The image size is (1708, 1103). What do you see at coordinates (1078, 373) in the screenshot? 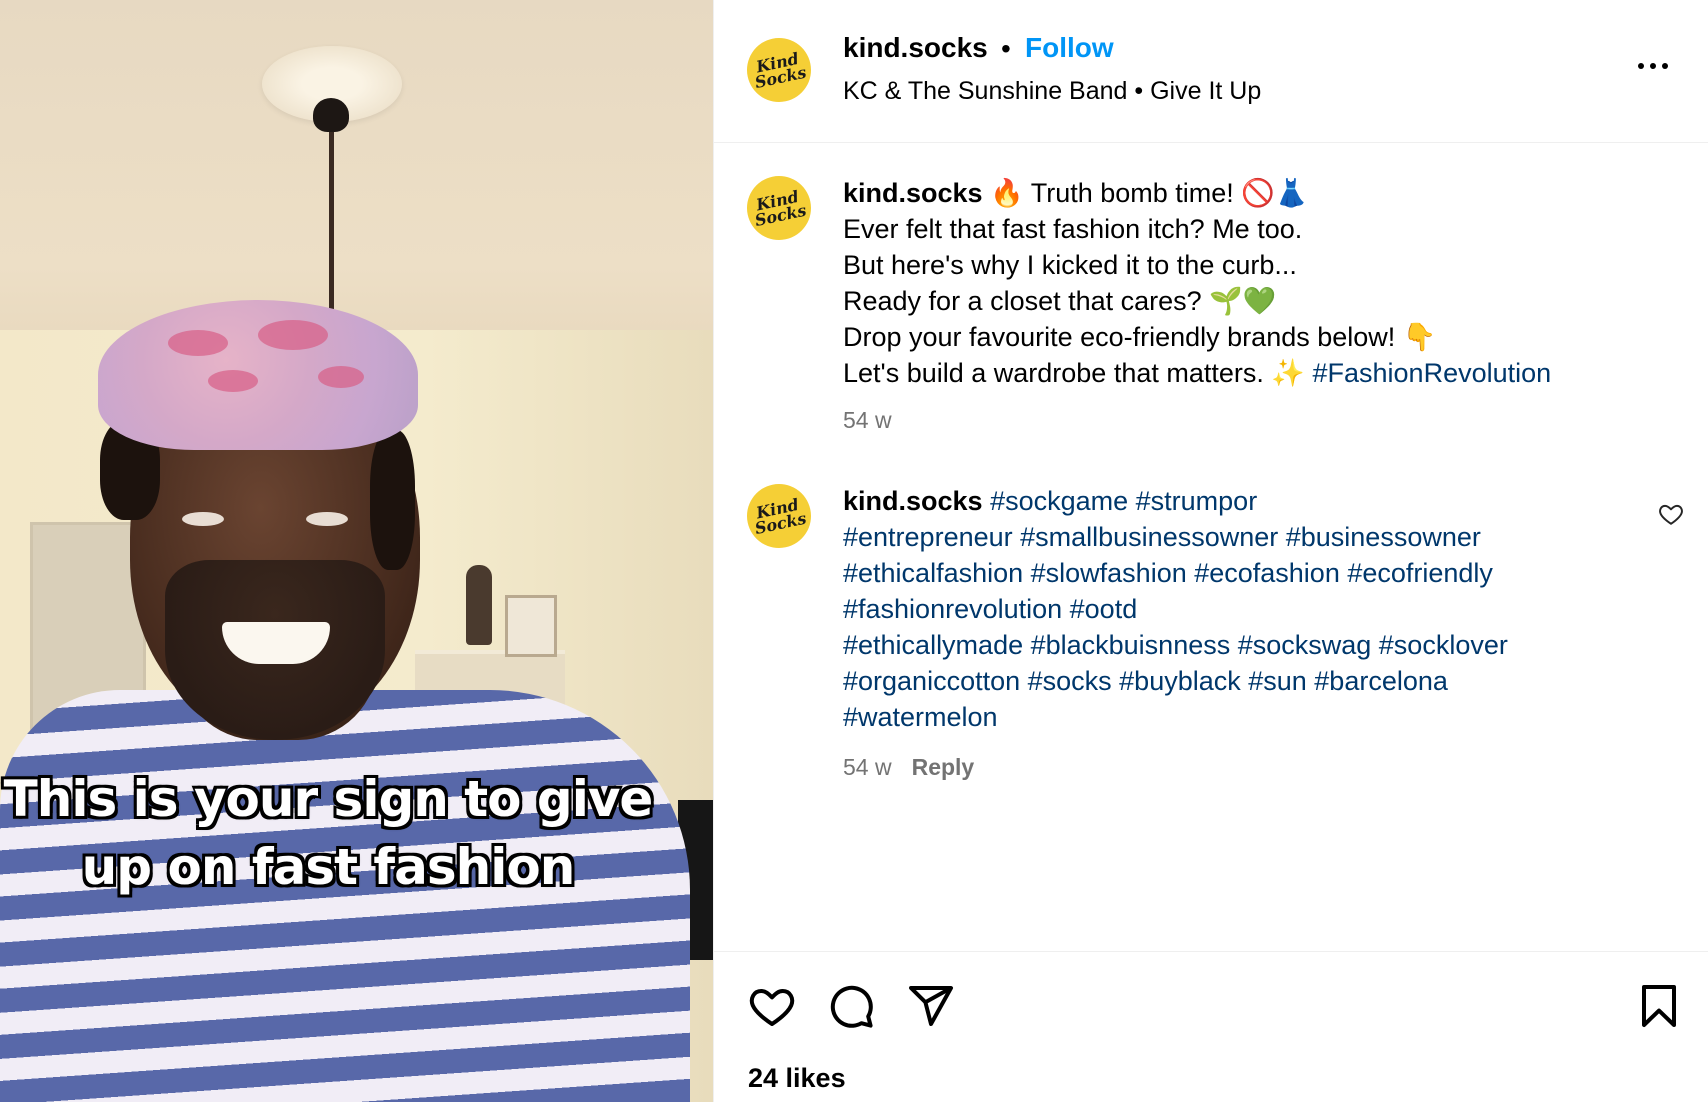
I see `caption-line-6-text: Let's build a wardrobe that matters. ✨` at bounding box center [1078, 373].